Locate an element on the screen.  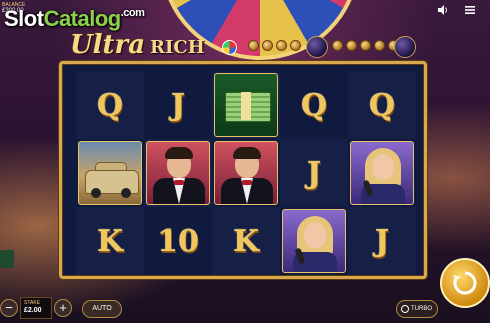
bonus-meter is located at coordinates (274, 45).